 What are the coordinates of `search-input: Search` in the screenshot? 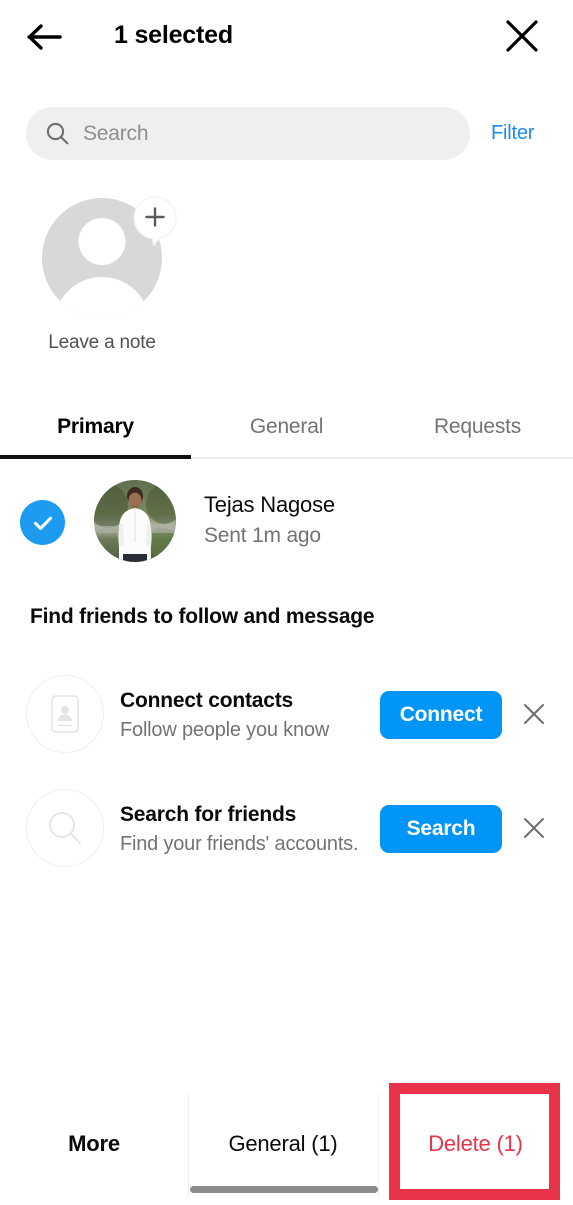 It's located at (248, 133).